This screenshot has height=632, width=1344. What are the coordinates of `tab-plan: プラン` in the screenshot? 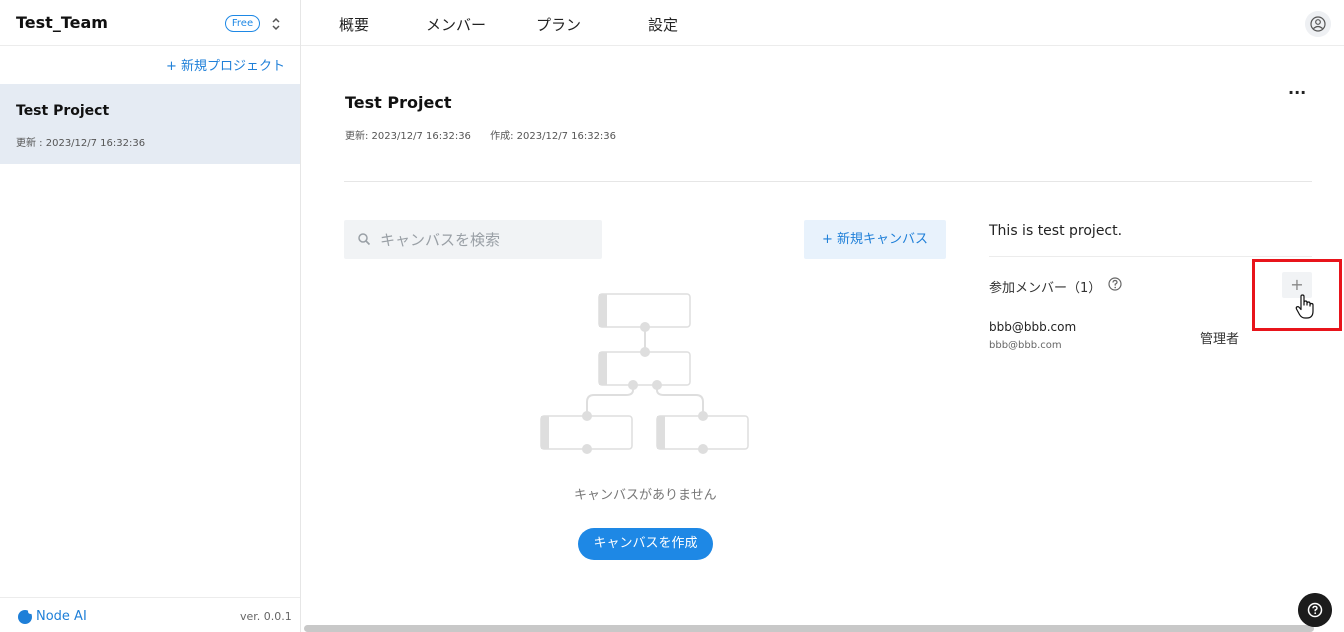 It's located at (558, 24).